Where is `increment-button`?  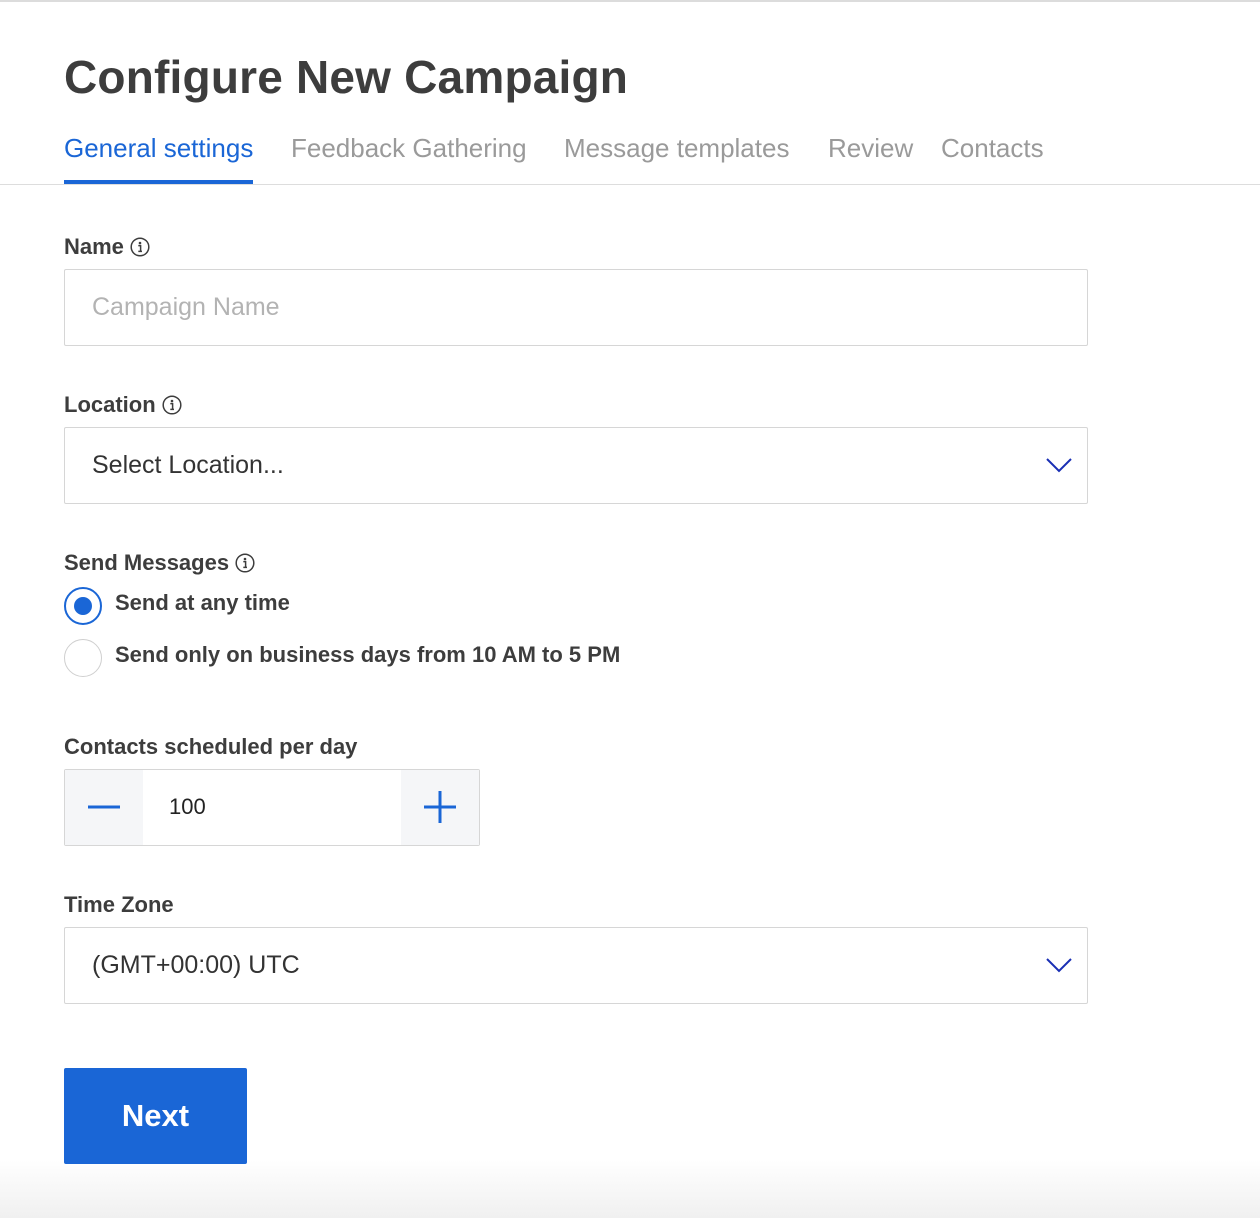 increment-button is located at coordinates (440, 807).